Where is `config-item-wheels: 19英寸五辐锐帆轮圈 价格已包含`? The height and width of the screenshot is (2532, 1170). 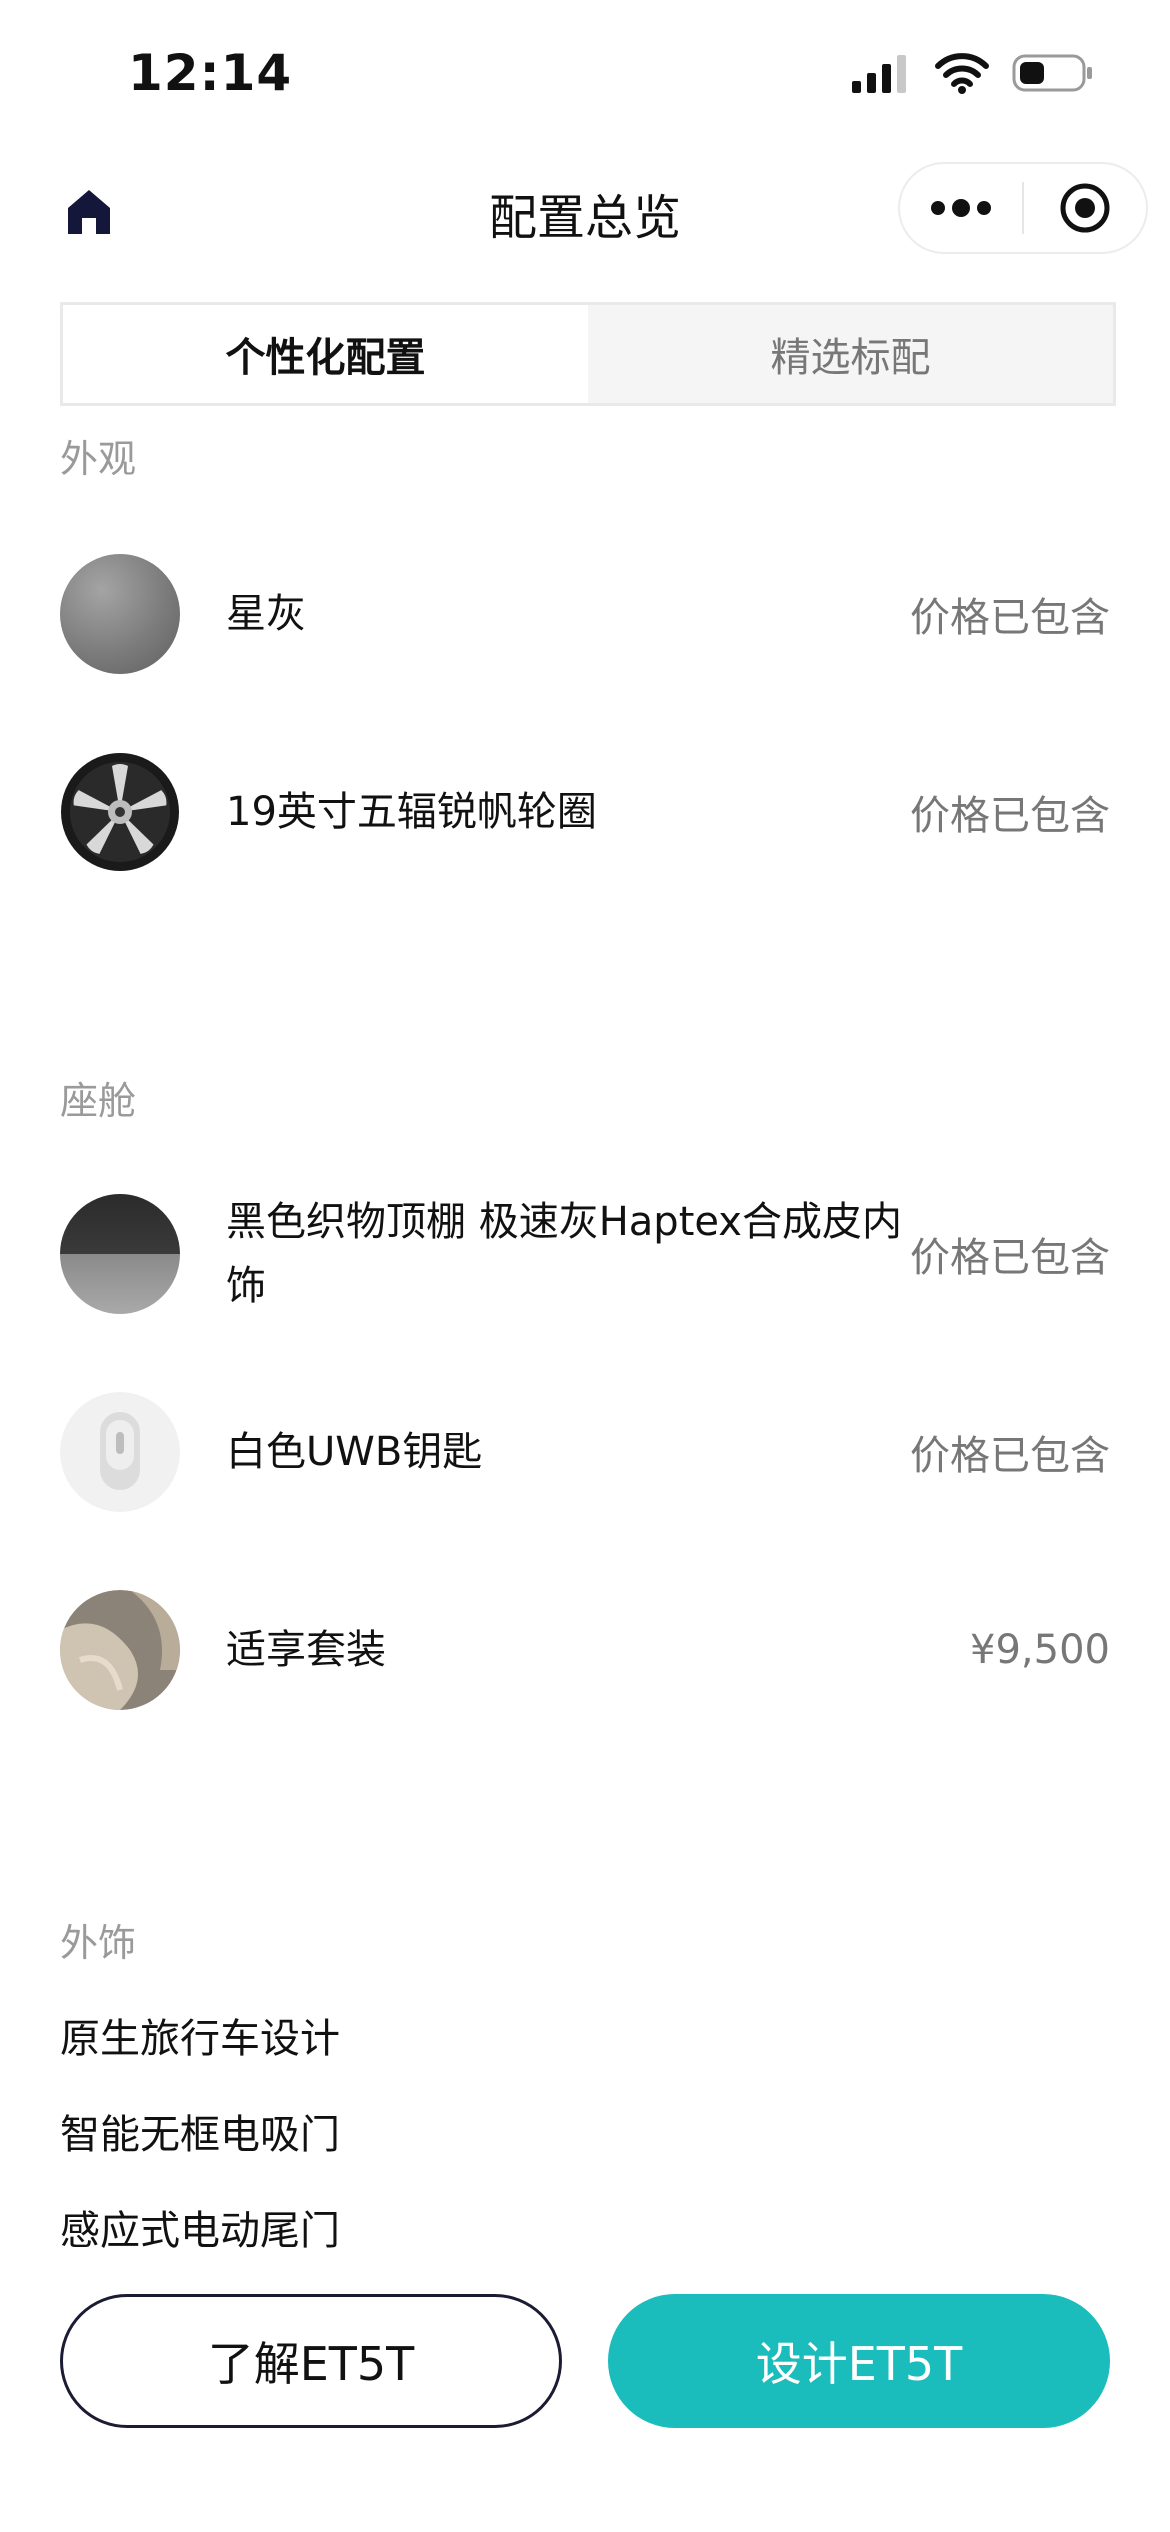 config-item-wheels: 19英寸五辐锐帆轮圈 价格已包含 is located at coordinates (585, 814).